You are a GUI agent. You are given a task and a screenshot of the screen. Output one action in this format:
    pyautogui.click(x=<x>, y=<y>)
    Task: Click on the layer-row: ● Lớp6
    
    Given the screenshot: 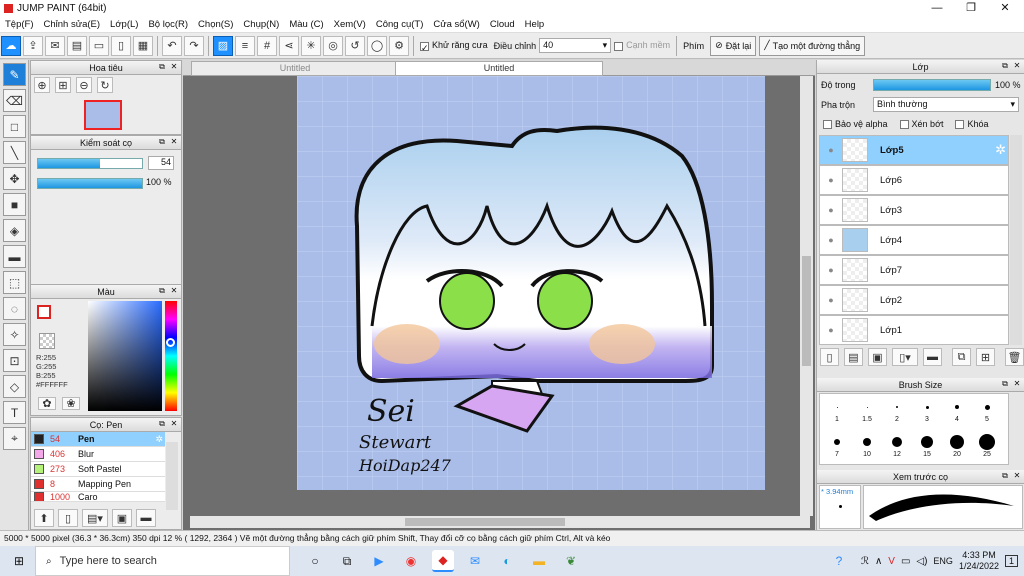 What is the action you would take?
    pyautogui.click(x=914, y=180)
    